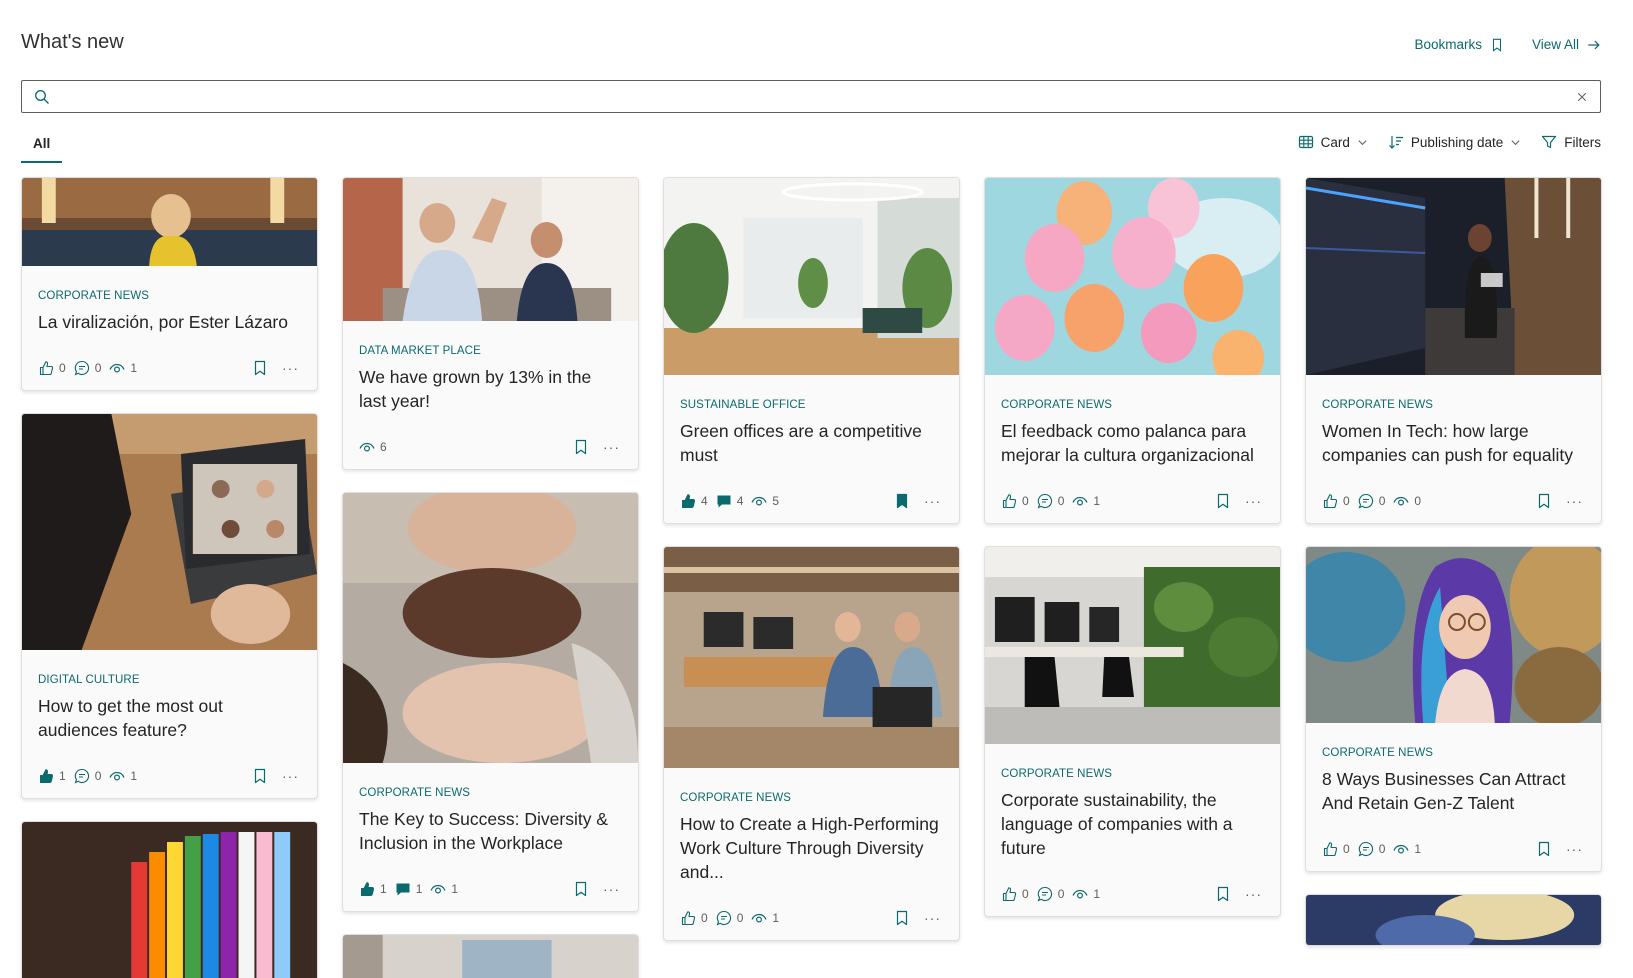 This screenshot has height=978, width=1633. I want to click on search-input, so click(818, 96).